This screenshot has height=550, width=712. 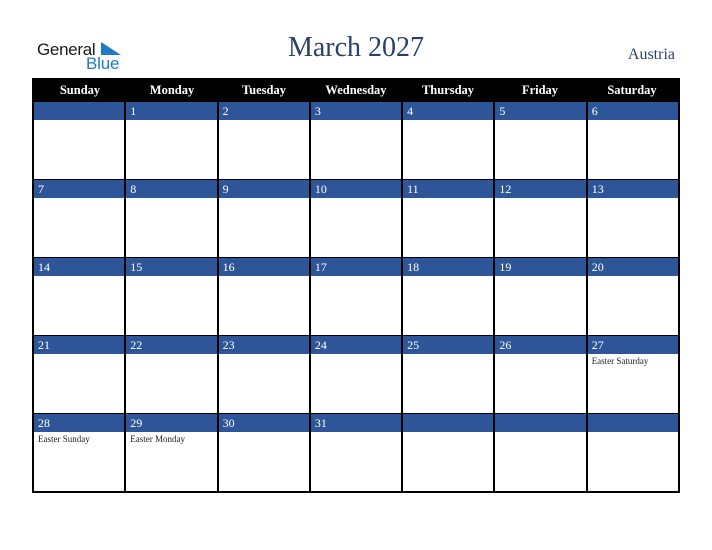 I want to click on day-cell: 6, so click(x=631, y=140).